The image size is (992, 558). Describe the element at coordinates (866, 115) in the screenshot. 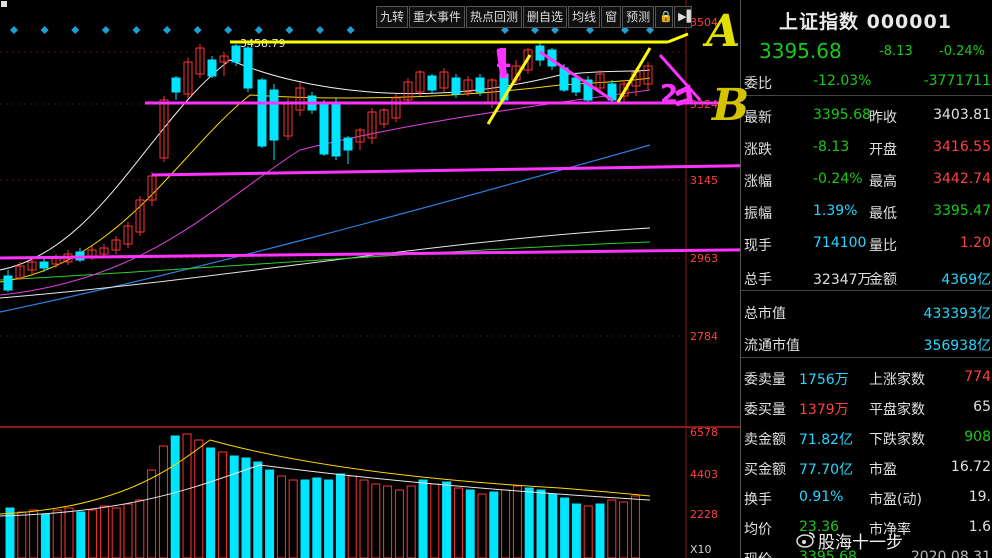

I see `quote-row: 最新 3395.68 昨收 3403.81` at that location.